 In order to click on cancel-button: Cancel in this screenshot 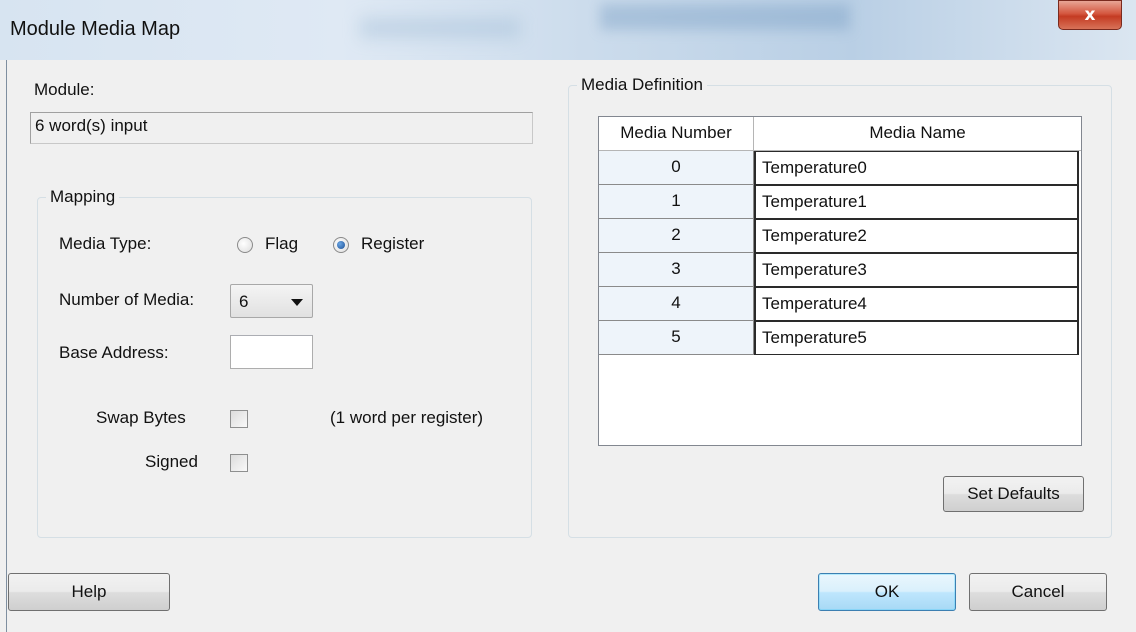, I will do `click(1038, 592)`.